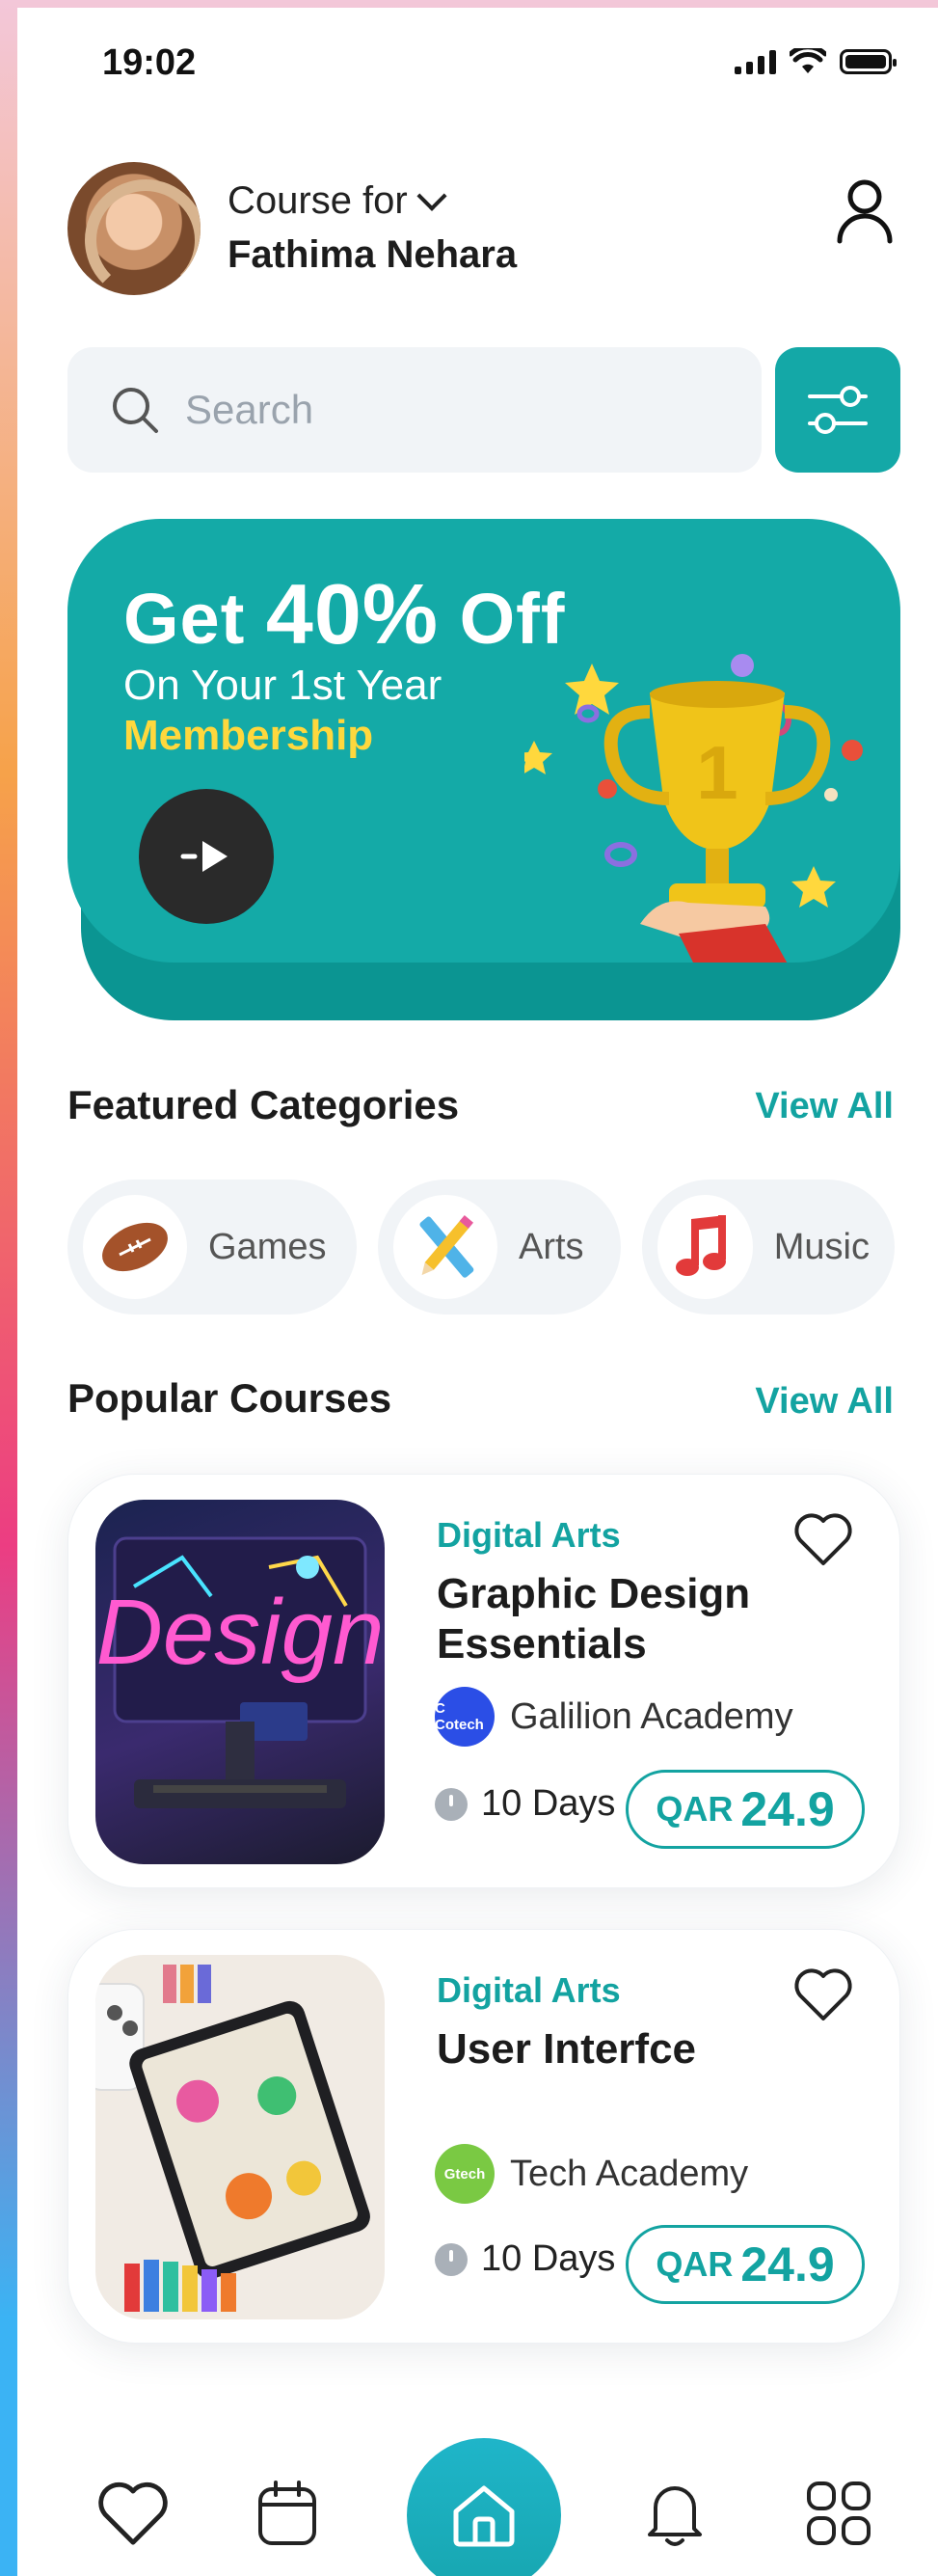 The image size is (938, 2576). What do you see at coordinates (705, 1247) in the screenshot?
I see `music-note-icon` at bounding box center [705, 1247].